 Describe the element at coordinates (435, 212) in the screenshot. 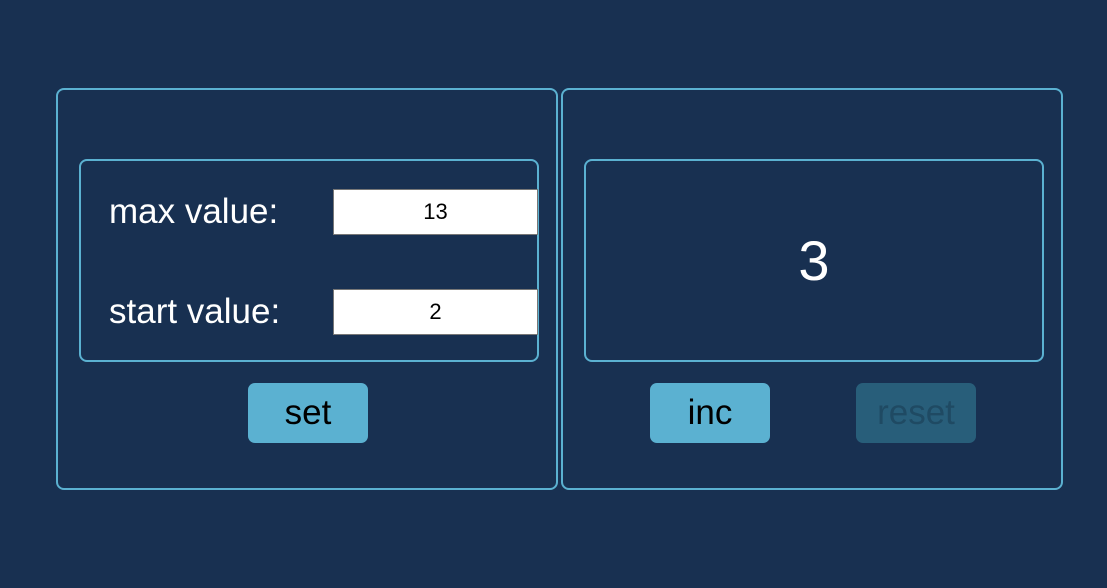

I see `max-value-input` at that location.